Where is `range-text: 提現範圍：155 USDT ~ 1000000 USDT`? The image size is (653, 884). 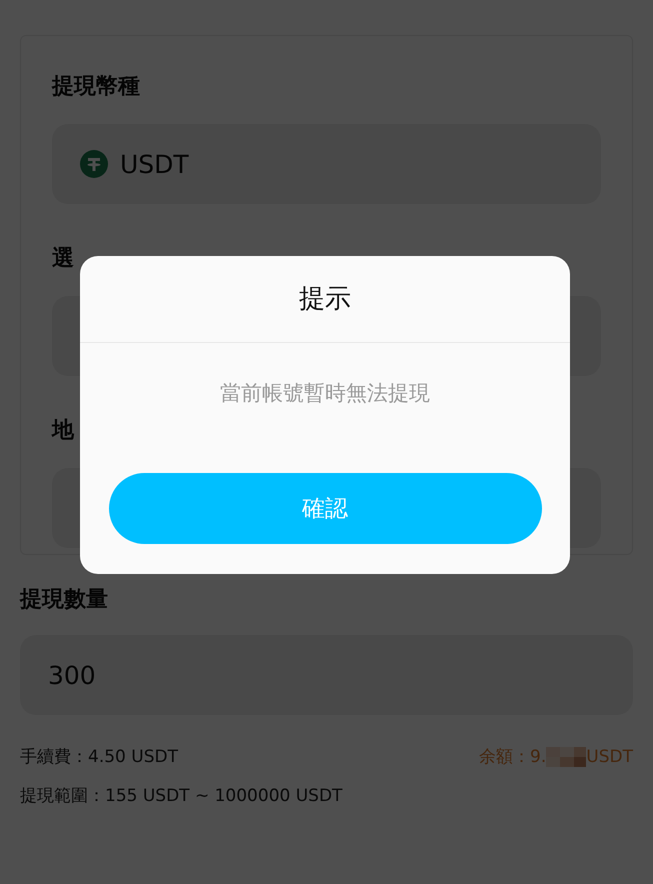
range-text: 提現範圍：155 USDT ~ 1000000 USDT is located at coordinates (181, 796).